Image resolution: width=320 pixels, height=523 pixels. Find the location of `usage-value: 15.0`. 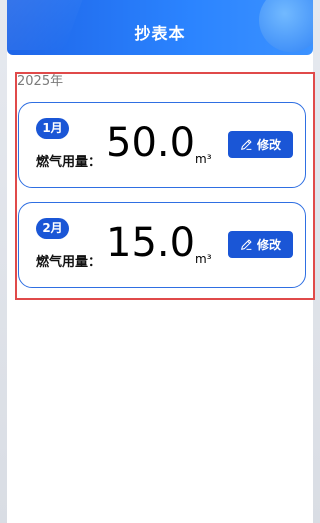

usage-value: 15.0 is located at coordinates (151, 243).